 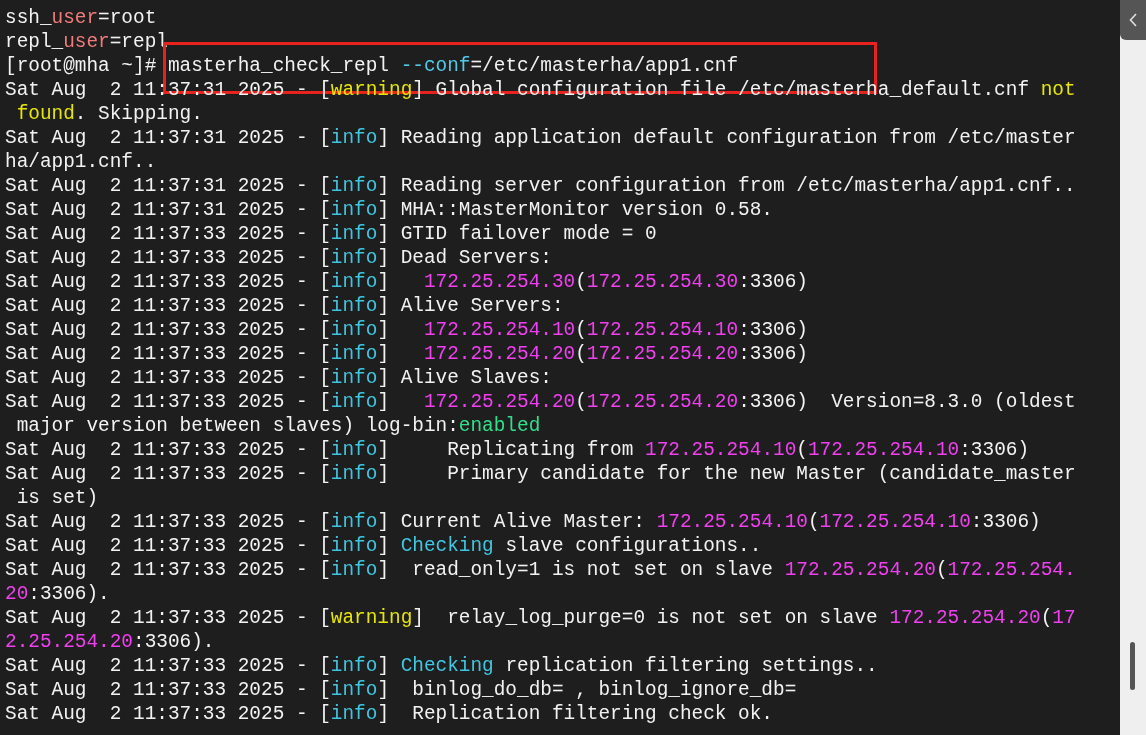 I want to click on scrollbar-thumb, so click(x=1132, y=666).